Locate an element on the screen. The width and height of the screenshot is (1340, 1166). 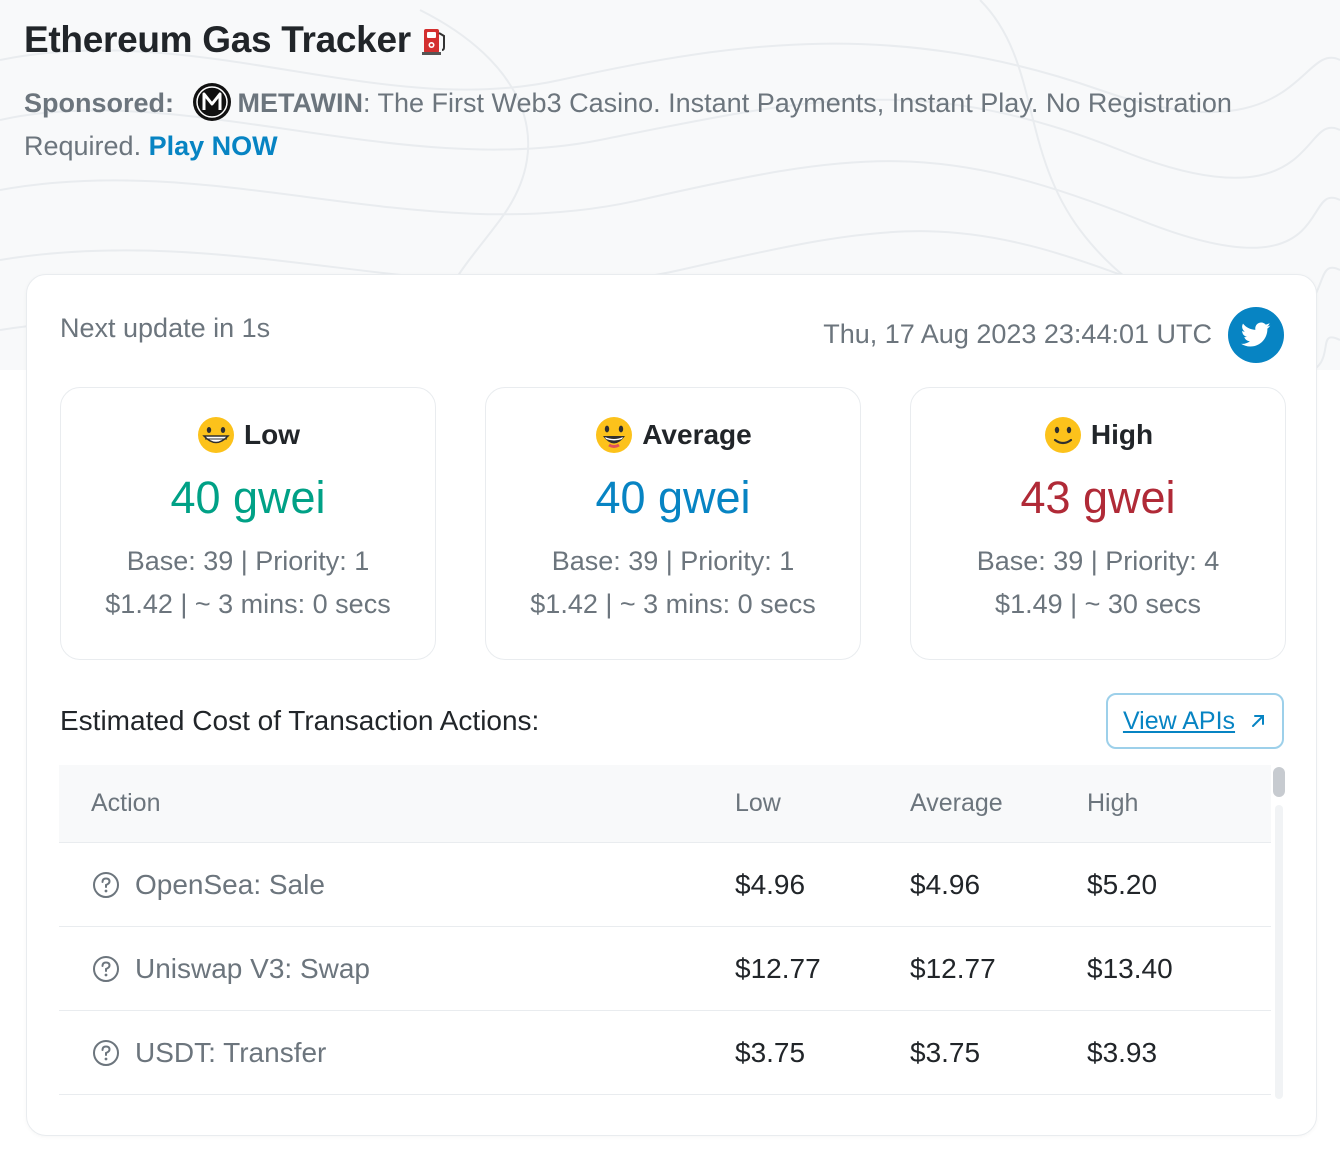
slight-smile-icon is located at coordinates (1063, 435).